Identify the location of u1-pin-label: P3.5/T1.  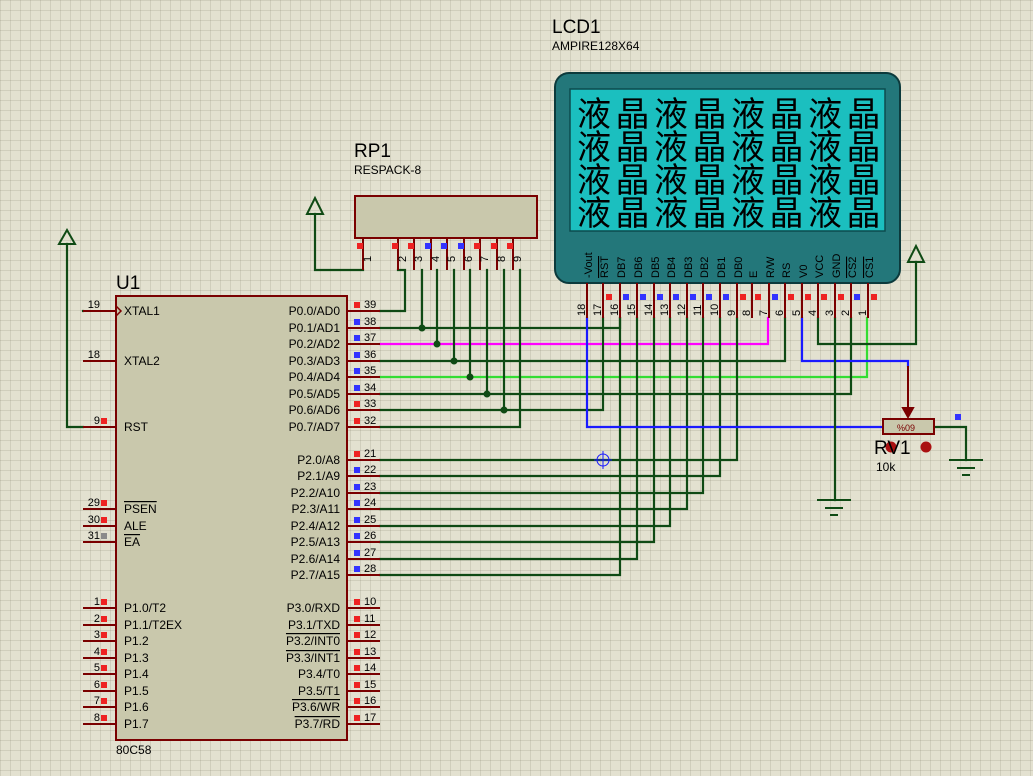
(319, 691).